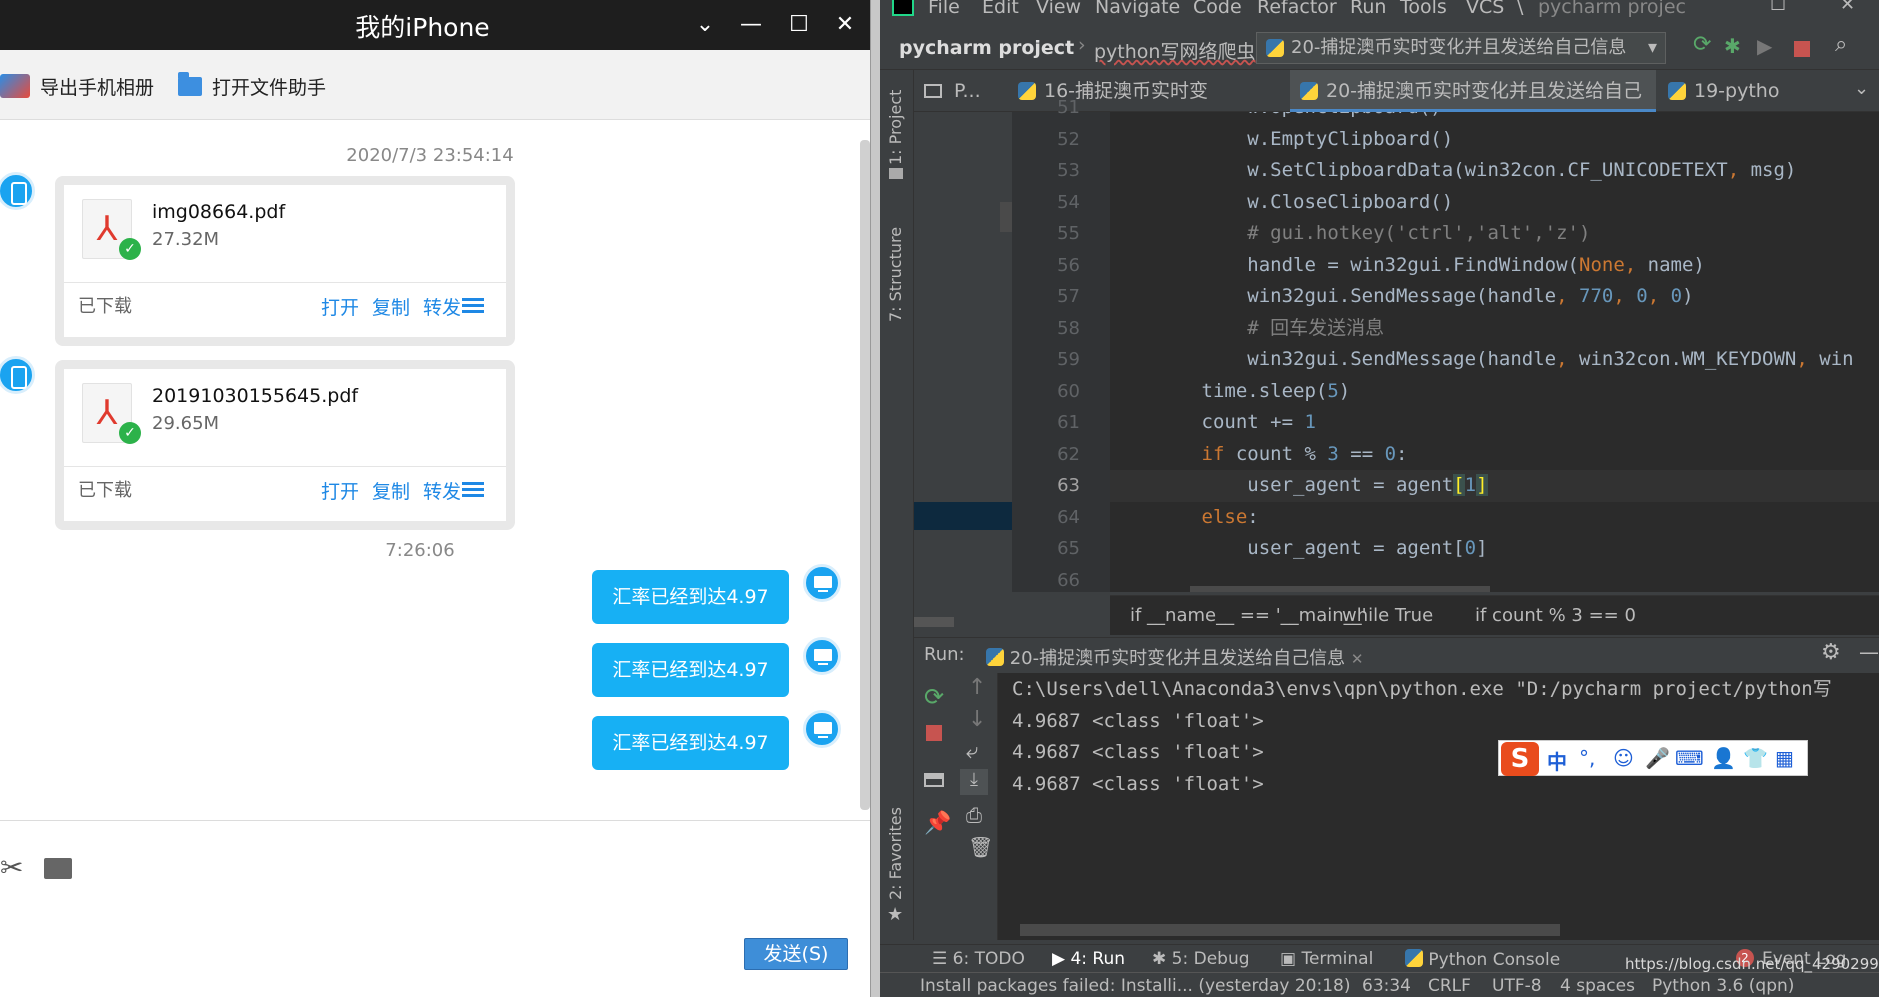 Image resolution: width=1879 pixels, height=997 pixels. What do you see at coordinates (1068, 139) in the screenshot?
I see `line-number: 52` at bounding box center [1068, 139].